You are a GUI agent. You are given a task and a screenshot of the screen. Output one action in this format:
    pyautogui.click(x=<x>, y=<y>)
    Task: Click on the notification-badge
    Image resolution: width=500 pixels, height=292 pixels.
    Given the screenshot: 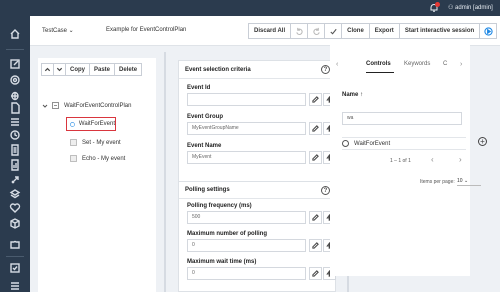 What is the action you would take?
    pyautogui.click(x=437, y=4)
    